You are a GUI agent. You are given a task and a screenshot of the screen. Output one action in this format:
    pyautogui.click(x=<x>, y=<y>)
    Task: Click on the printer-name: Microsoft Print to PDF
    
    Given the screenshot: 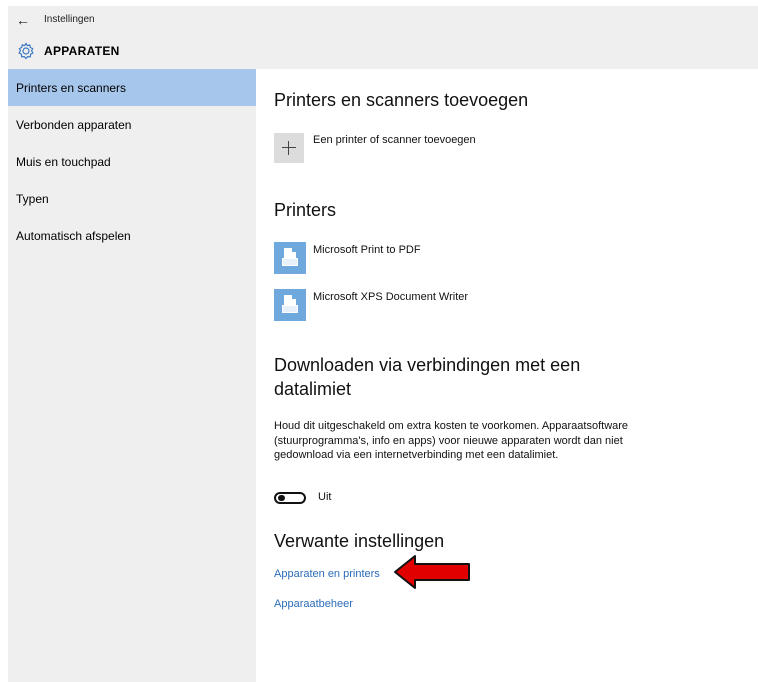 What is the action you would take?
    pyautogui.click(x=367, y=250)
    